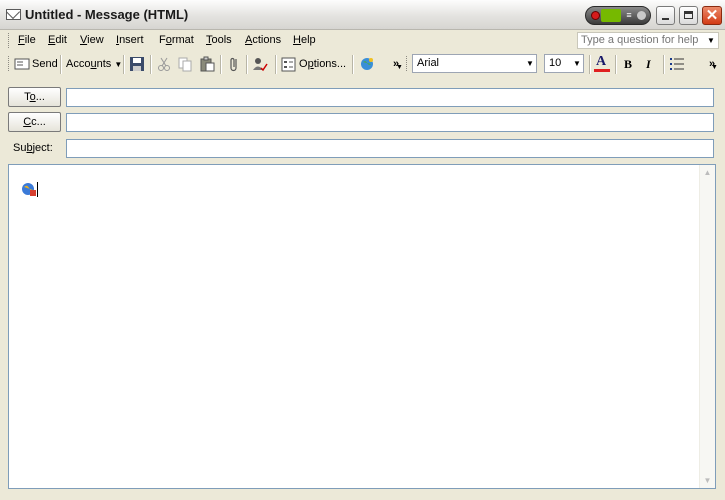 The image size is (725, 500). I want to click on font-color-icon: A, so click(601, 61).